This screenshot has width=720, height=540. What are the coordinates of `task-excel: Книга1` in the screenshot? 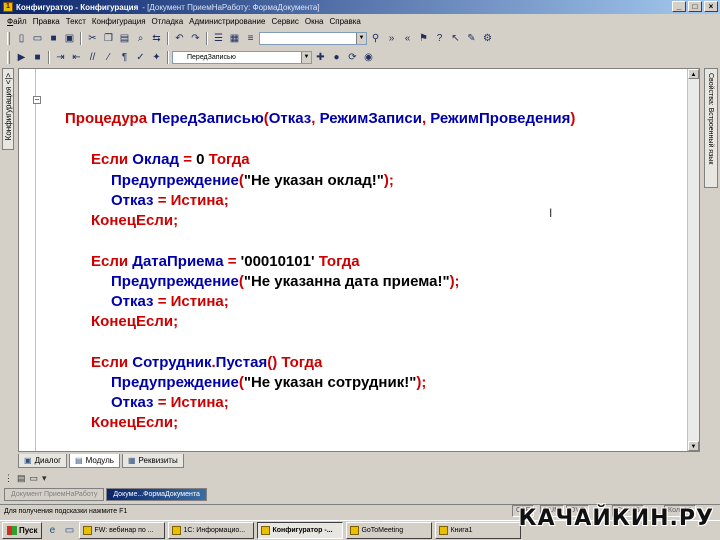 It's located at (478, 530).